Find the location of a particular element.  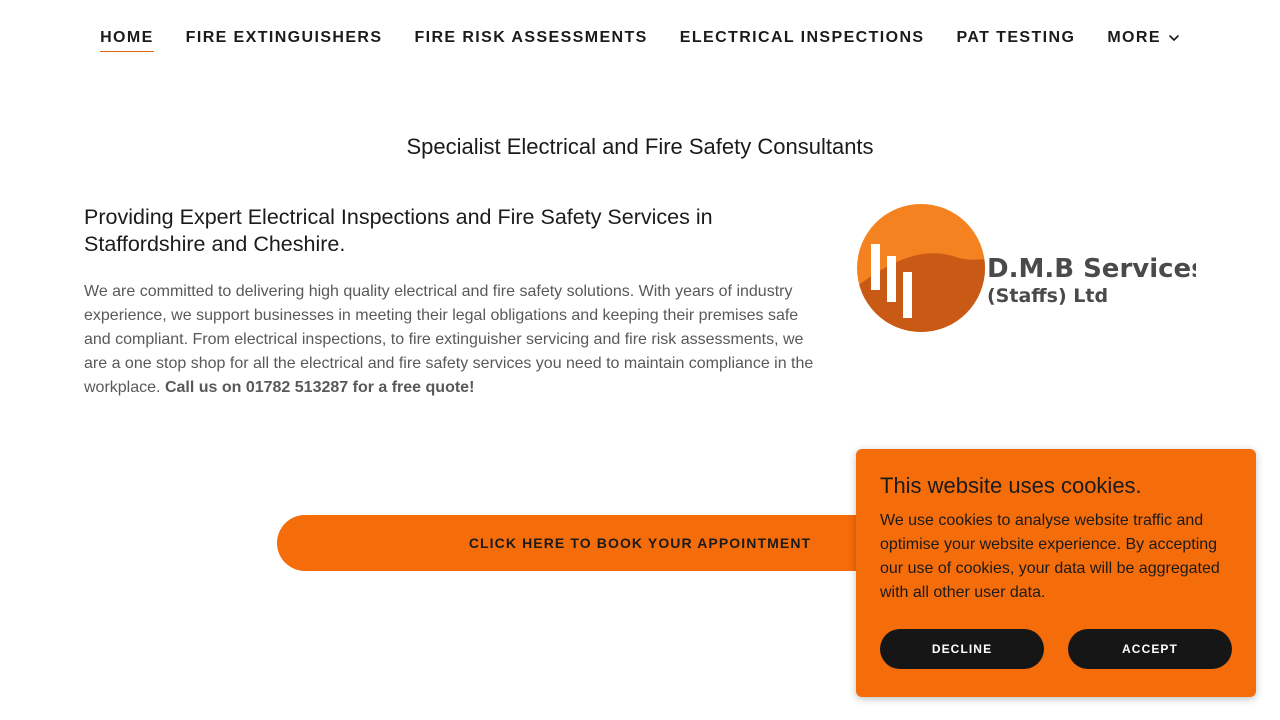

logo-graphic: D.M.B Services (Staffs) Ltd is located at coordinates (1032, 268).